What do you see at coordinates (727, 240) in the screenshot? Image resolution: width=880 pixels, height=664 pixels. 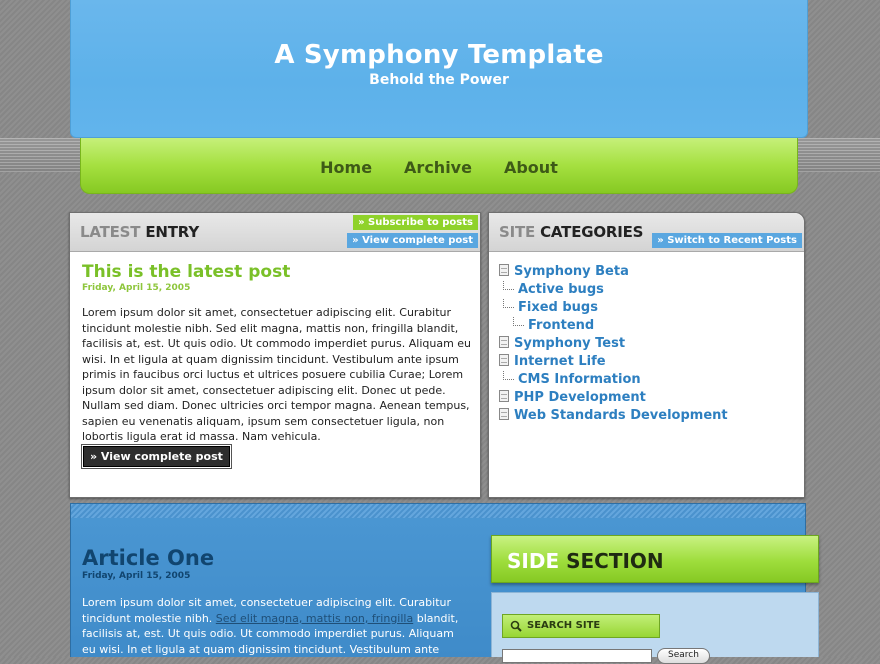 I see `switch-to-recent-posts-link: » Switch to Recent Posts` at bounding box center [727, 240].